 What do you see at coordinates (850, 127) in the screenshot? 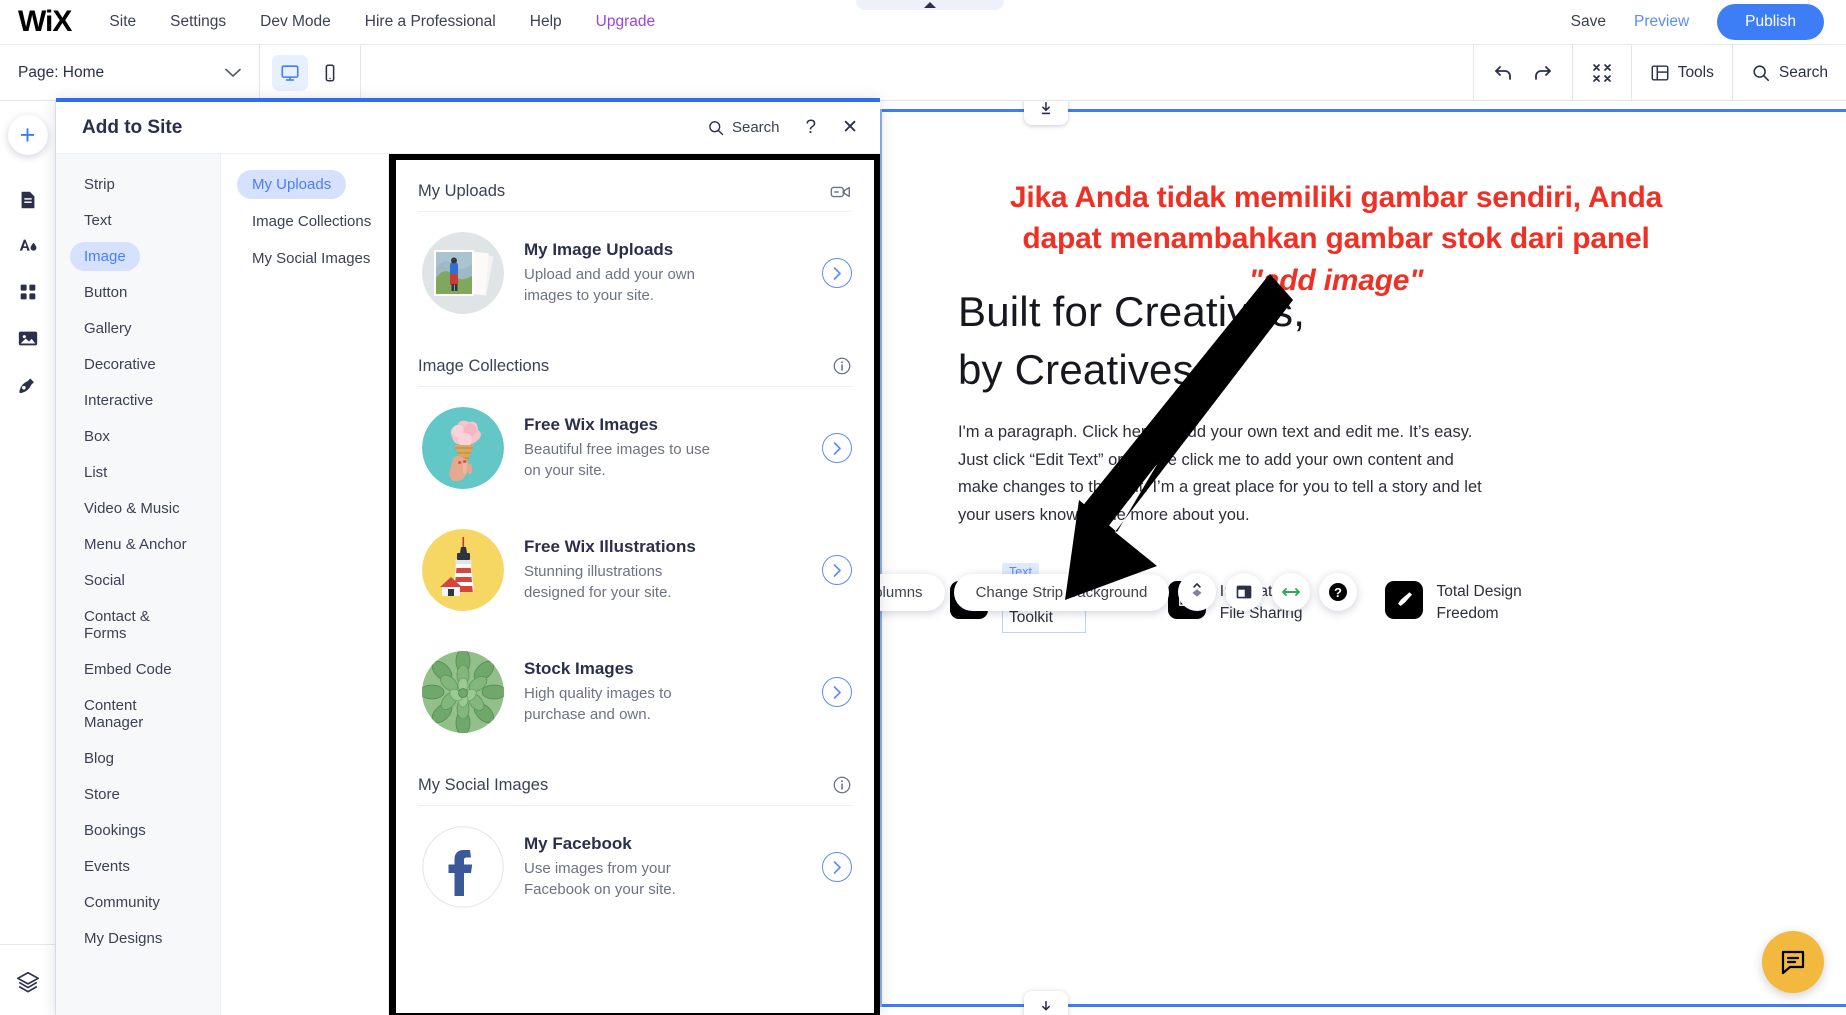
I see `panel-close-button: ✕` at bounding box center [850, 127].